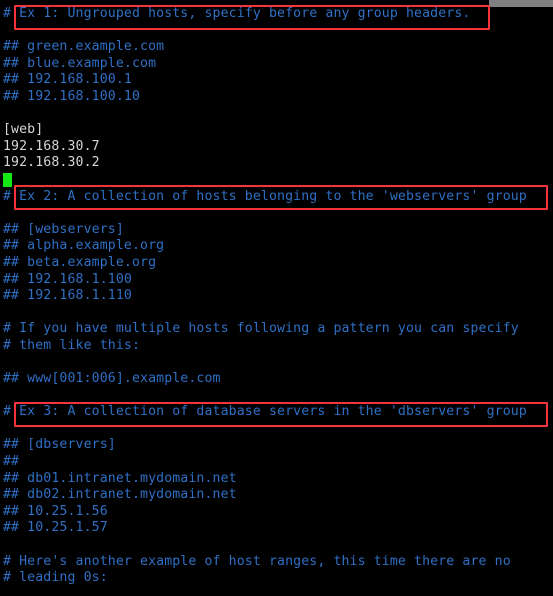 This screenshot has width=553, height=596. What do you see at coordinates (55, 528) in the screenshot?
I see `terminal-line: ## 10.25.1.57` at bounding box center [55, 528].